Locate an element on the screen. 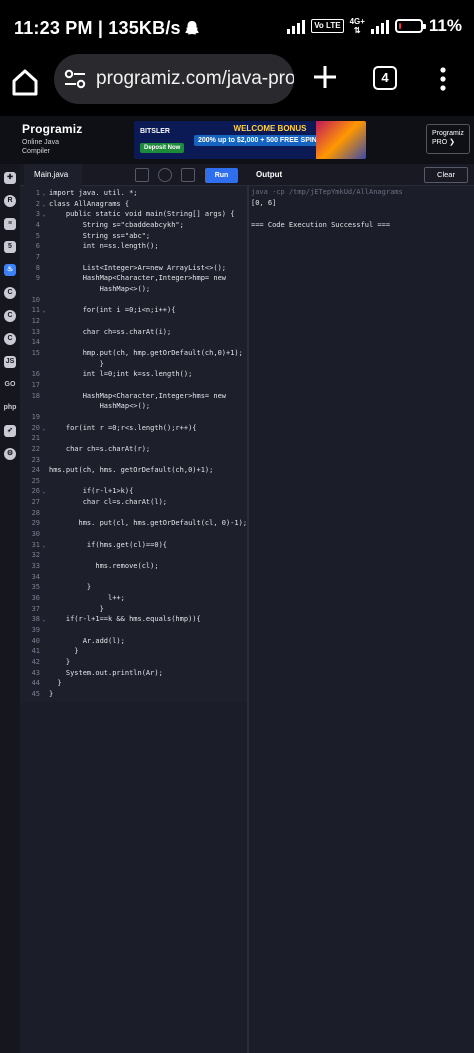 The image size is (474, 1053). code-line: 9 HashMap<Character,Integer>hmp= new is located at coordinates (133, 278).